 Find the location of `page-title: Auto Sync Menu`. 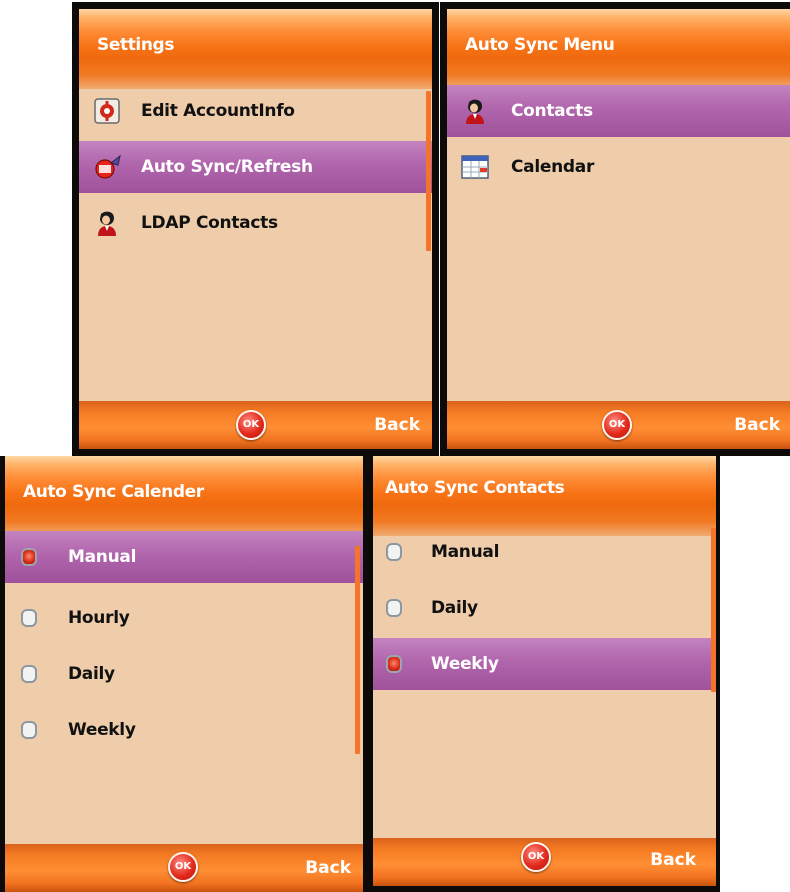

page-title: Auto Sync Menu is located at coordinates (540, 45).